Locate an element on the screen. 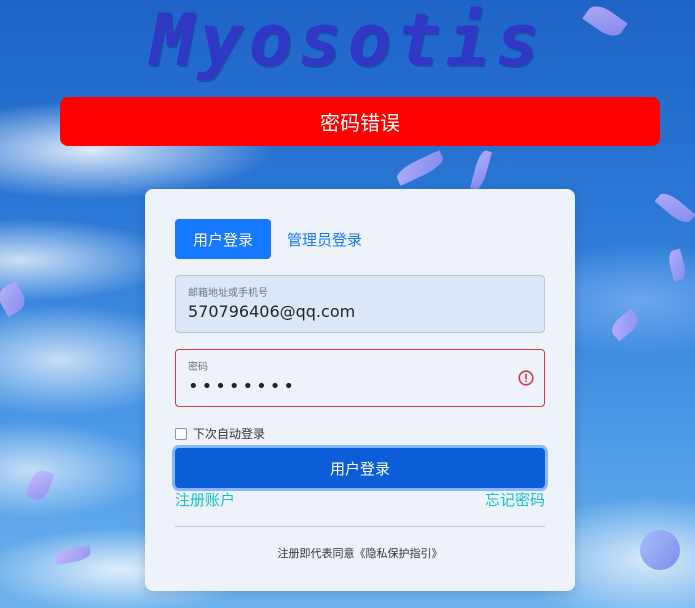 This screenshot has height=608, width=695. login-tabs: 用户登录 管理员登录 is located at coordinates (268, 239).